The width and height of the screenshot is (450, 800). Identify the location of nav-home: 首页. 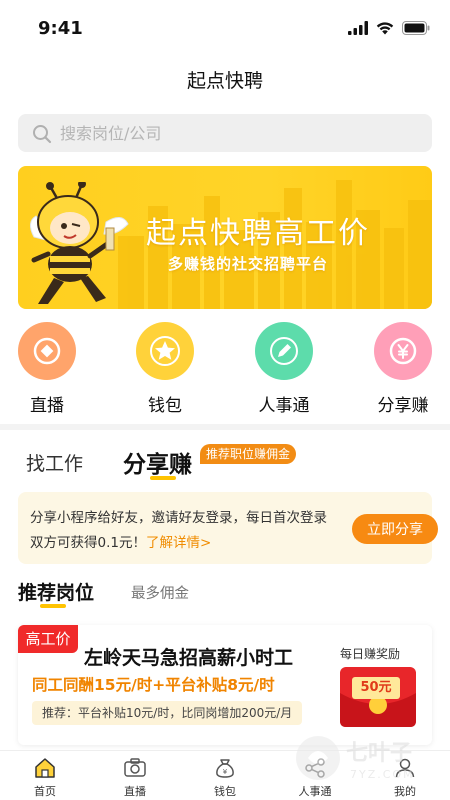
(45, 777).